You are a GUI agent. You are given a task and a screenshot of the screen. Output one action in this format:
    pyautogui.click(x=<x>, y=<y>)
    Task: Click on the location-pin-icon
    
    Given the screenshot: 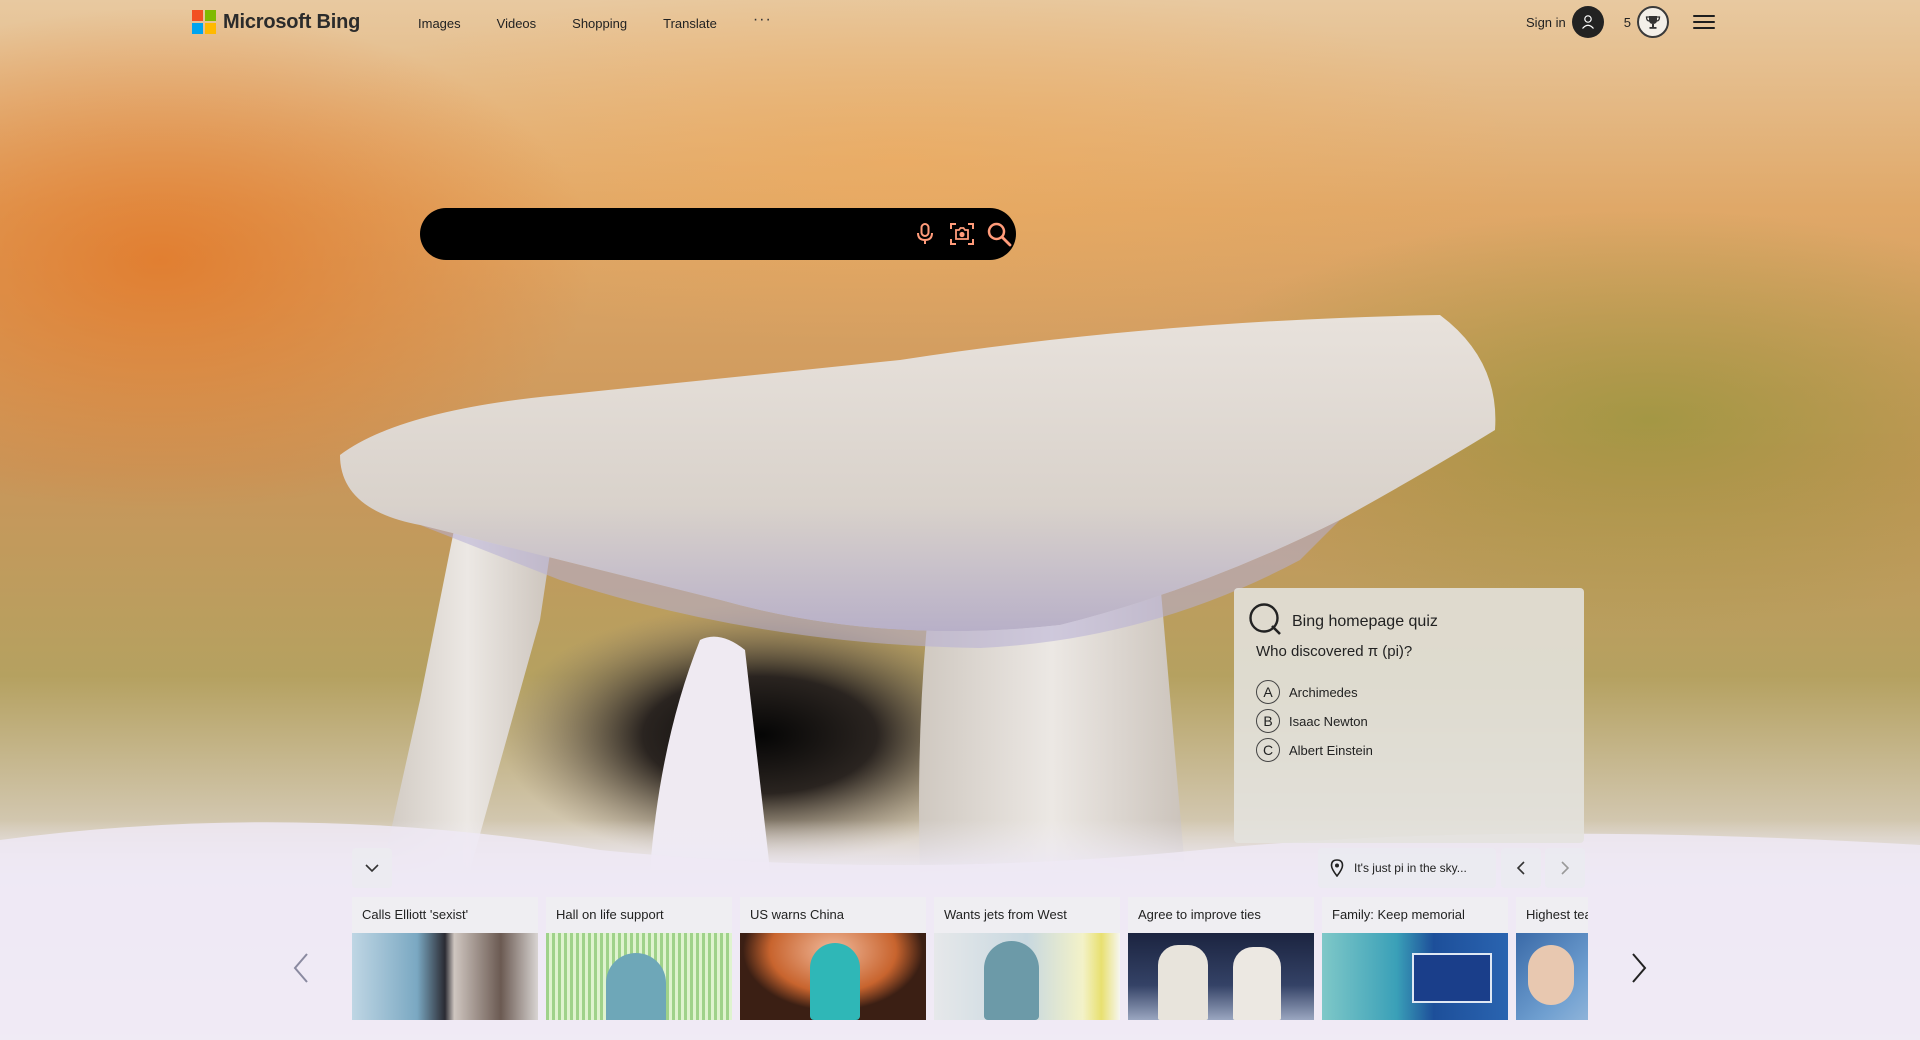 What is the action you would take?
    pyautogui.click(x=1337, y=868)
    